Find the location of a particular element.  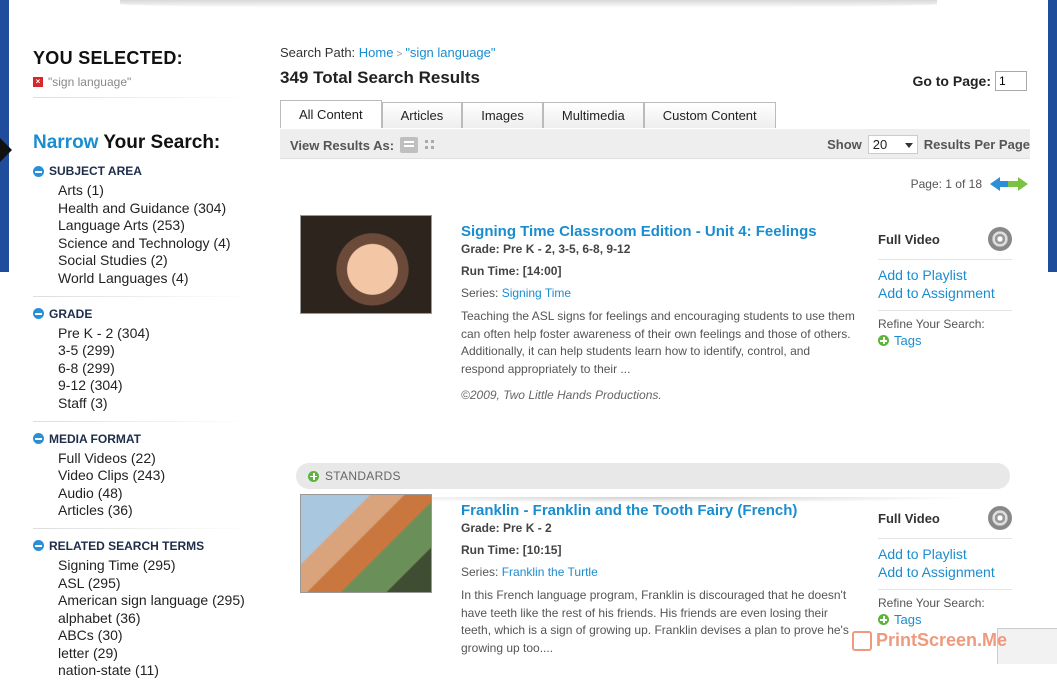

facet-item: American sign language (295) is located at coordinates (155, 601).